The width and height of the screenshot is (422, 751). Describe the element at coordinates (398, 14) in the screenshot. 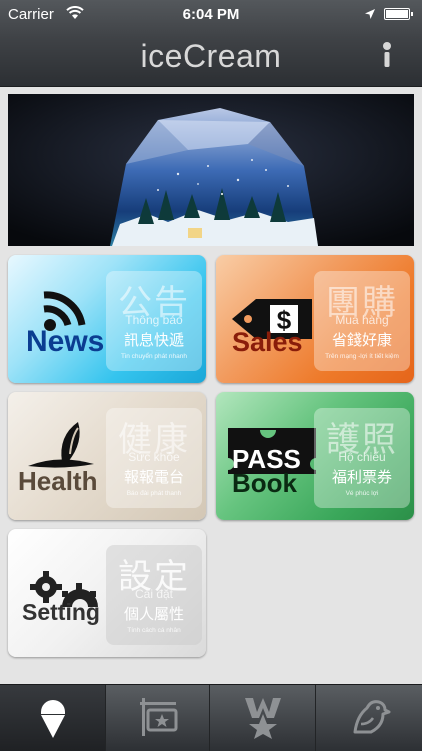

I see `battery-icon` at that location.